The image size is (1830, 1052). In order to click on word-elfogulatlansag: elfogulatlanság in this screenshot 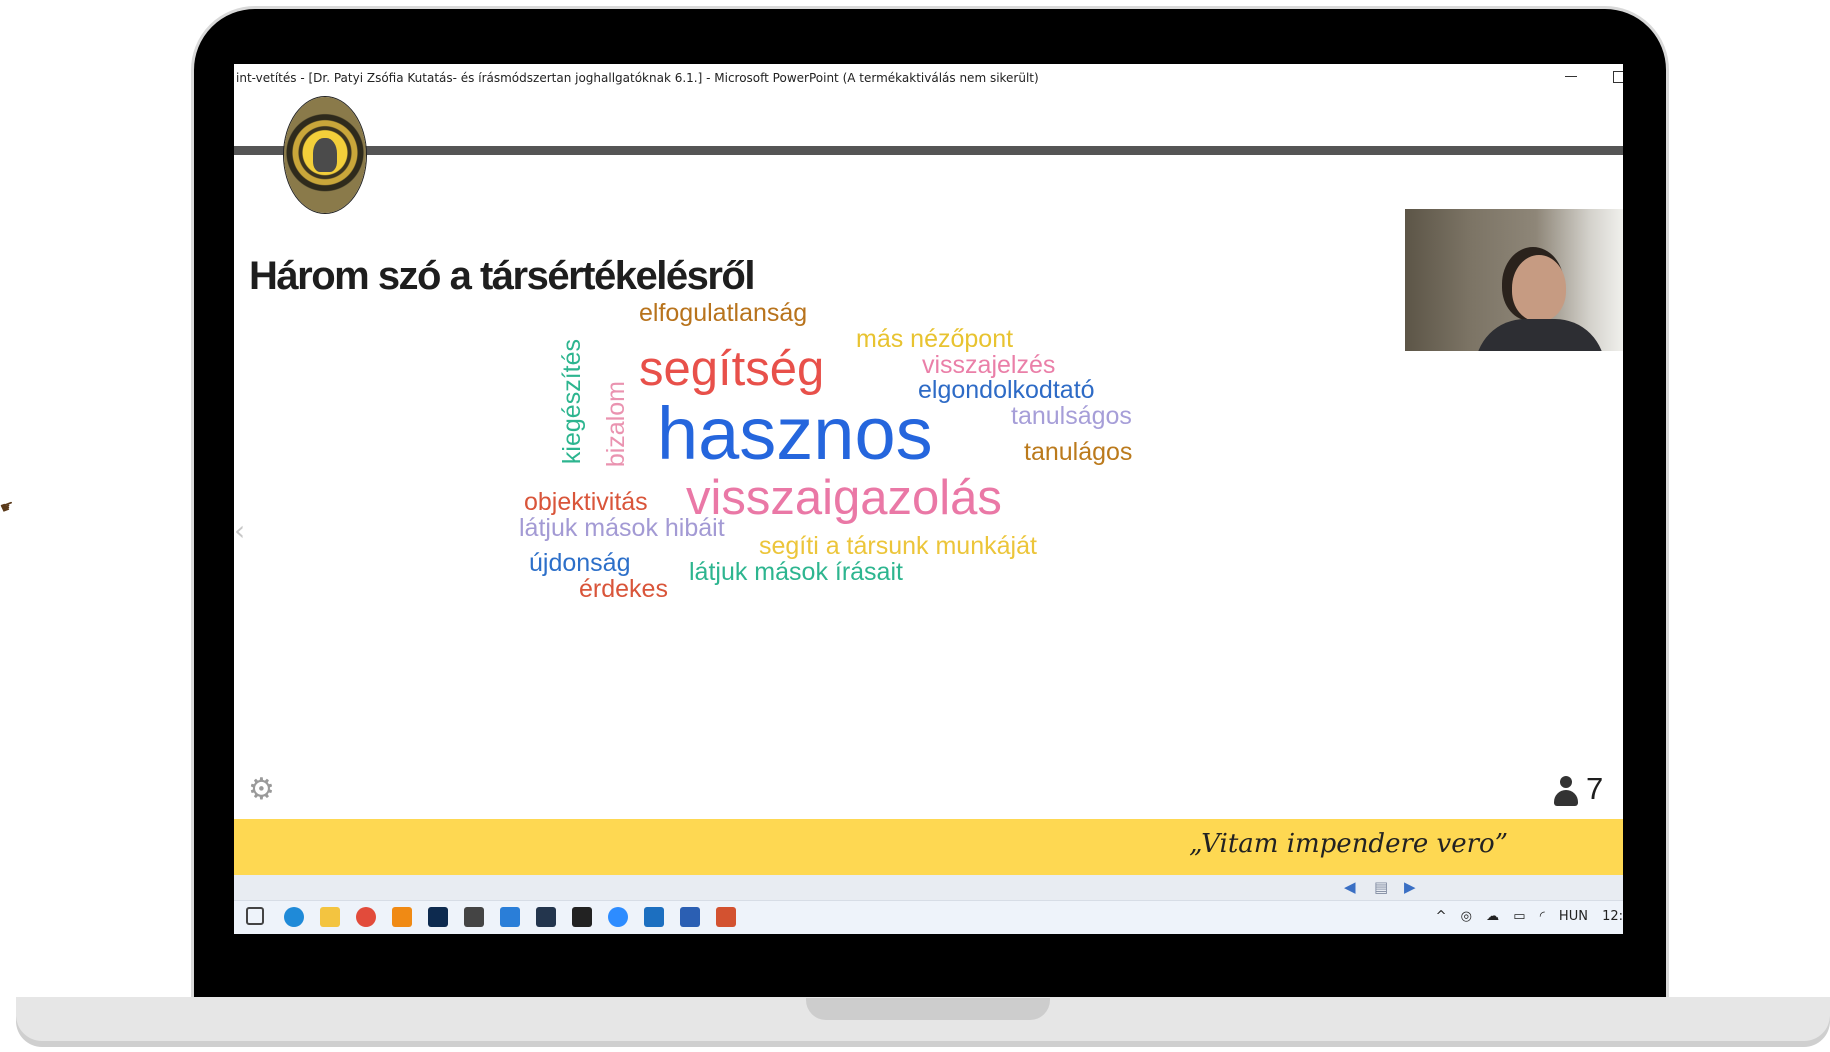, I will do `click(723, 313)`.